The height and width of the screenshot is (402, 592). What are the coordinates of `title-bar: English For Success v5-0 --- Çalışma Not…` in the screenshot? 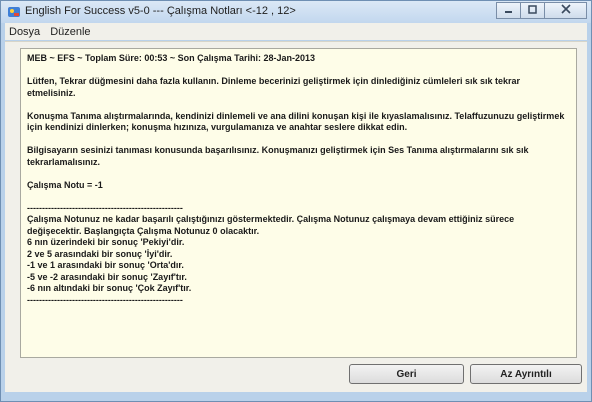 It's located at (296, 12).